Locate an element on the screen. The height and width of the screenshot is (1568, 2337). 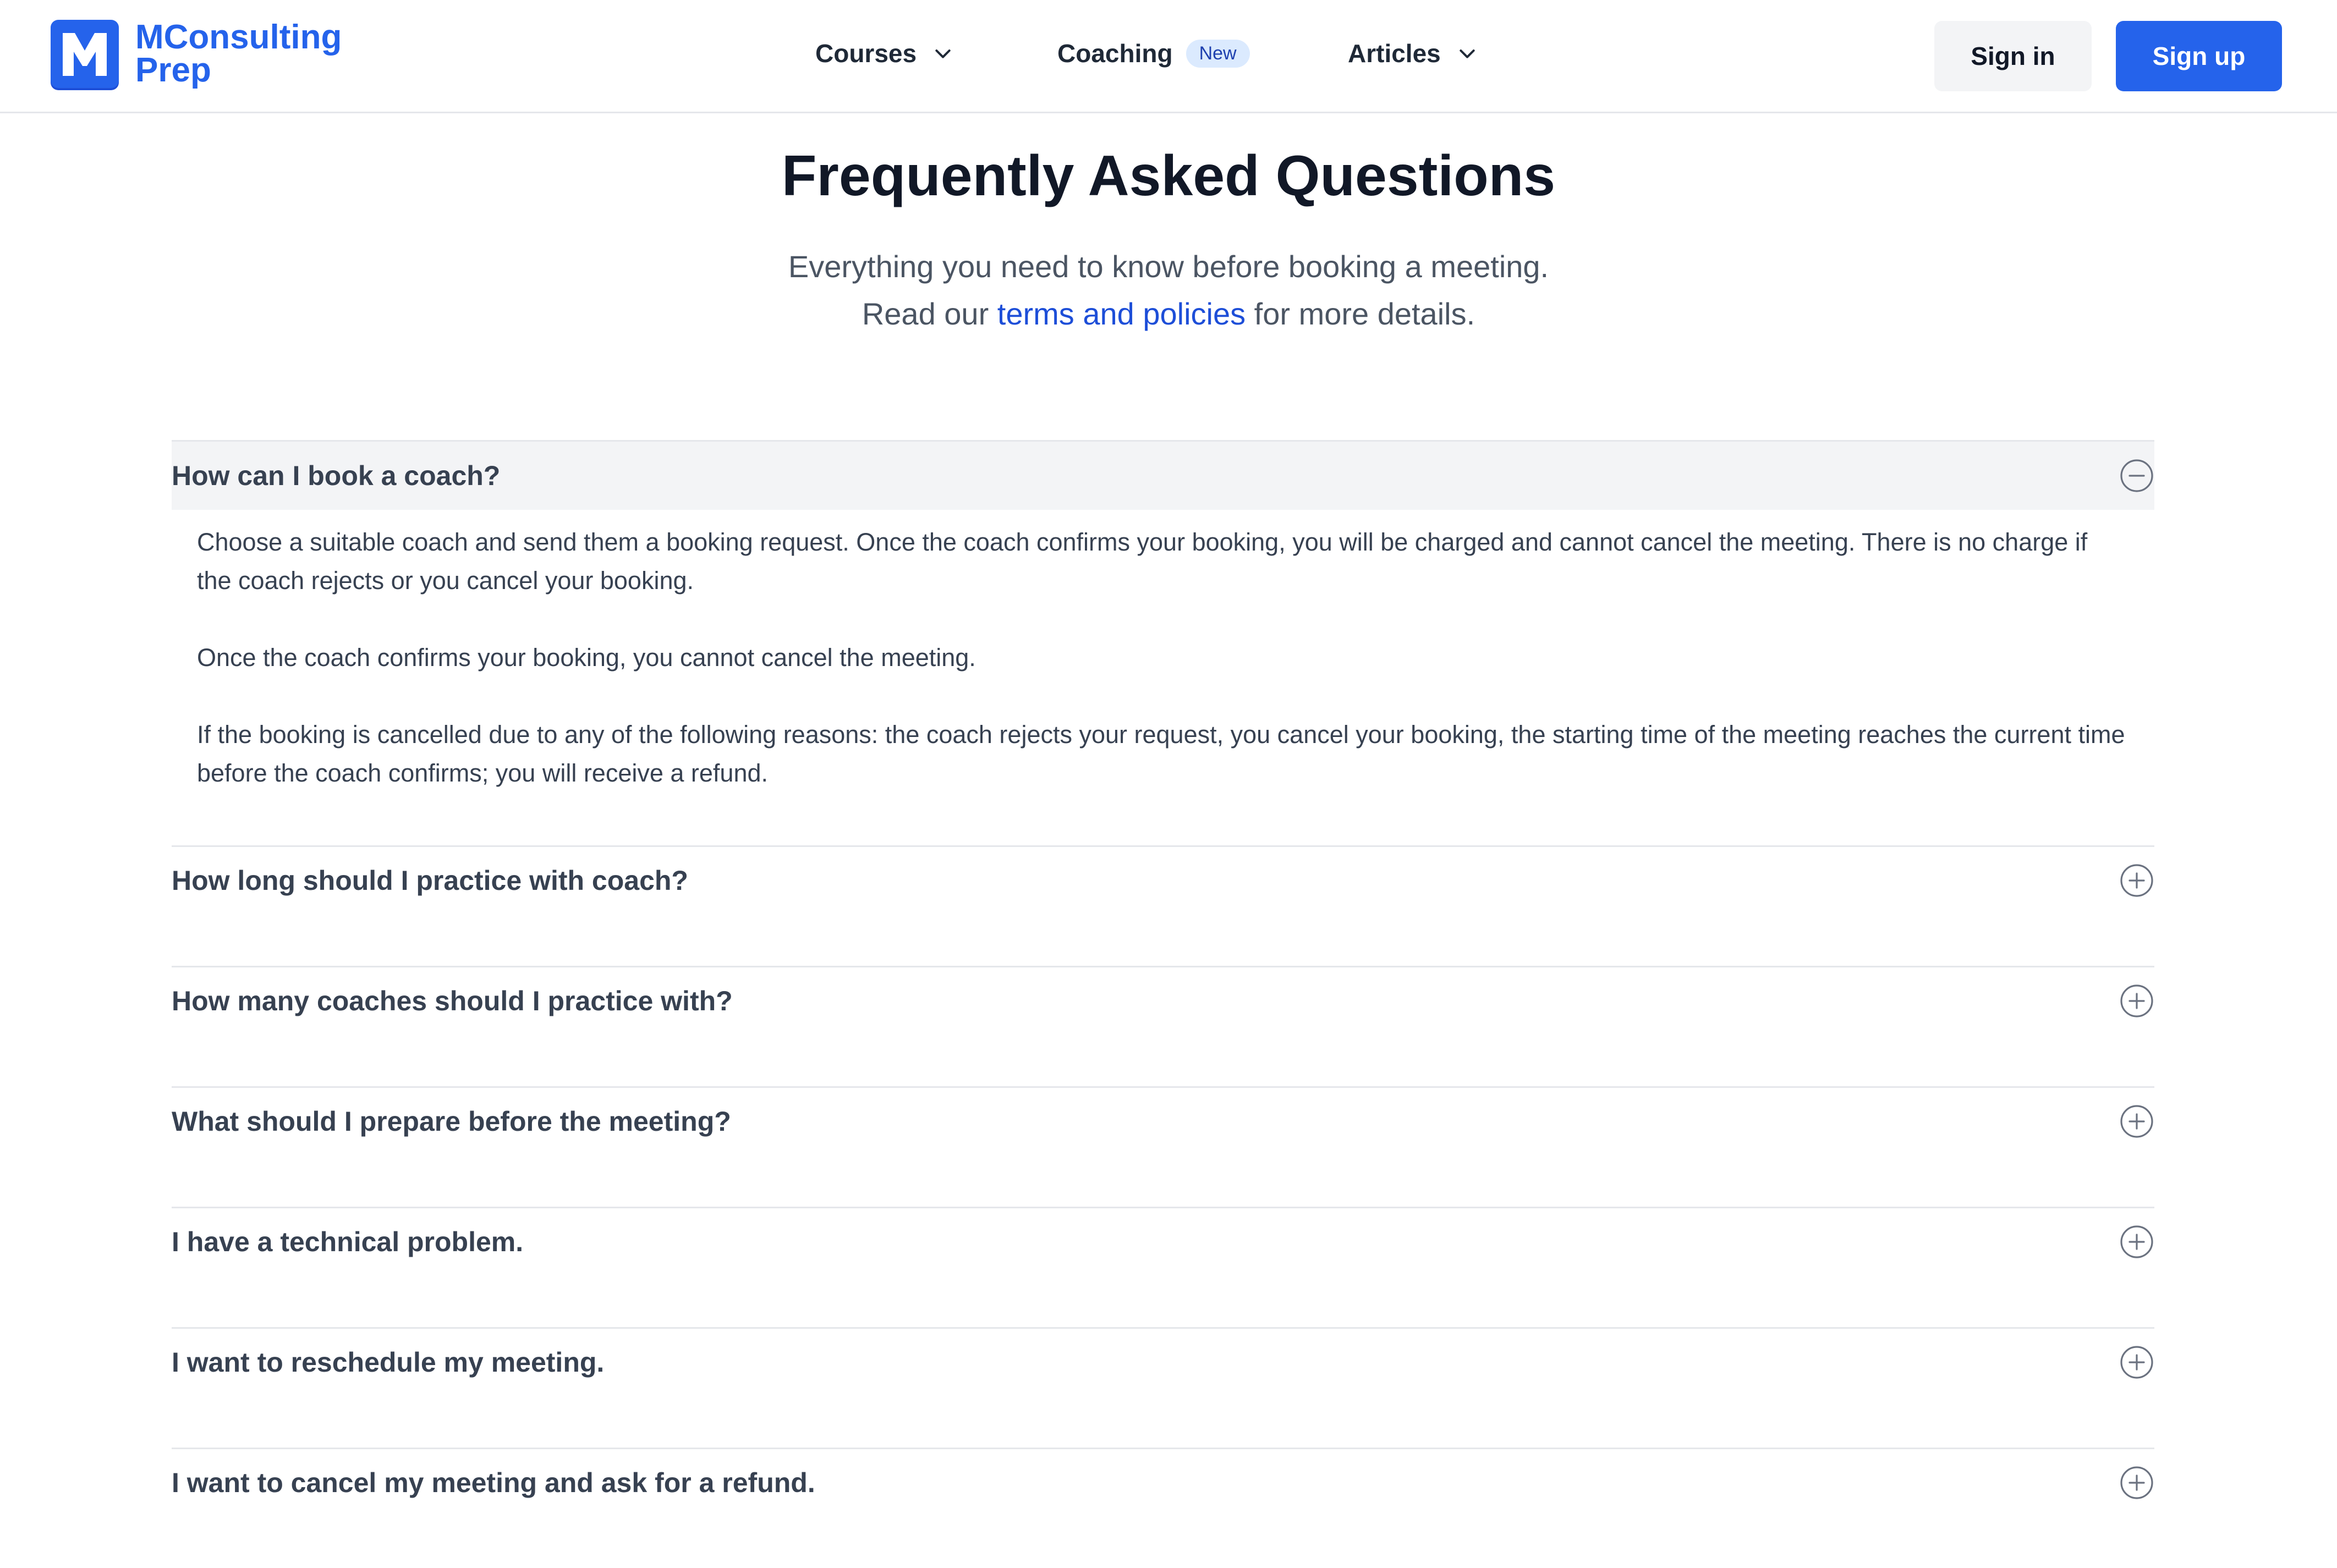
brand-logo: MConsulting Prep is located at coordinates (196, 54).